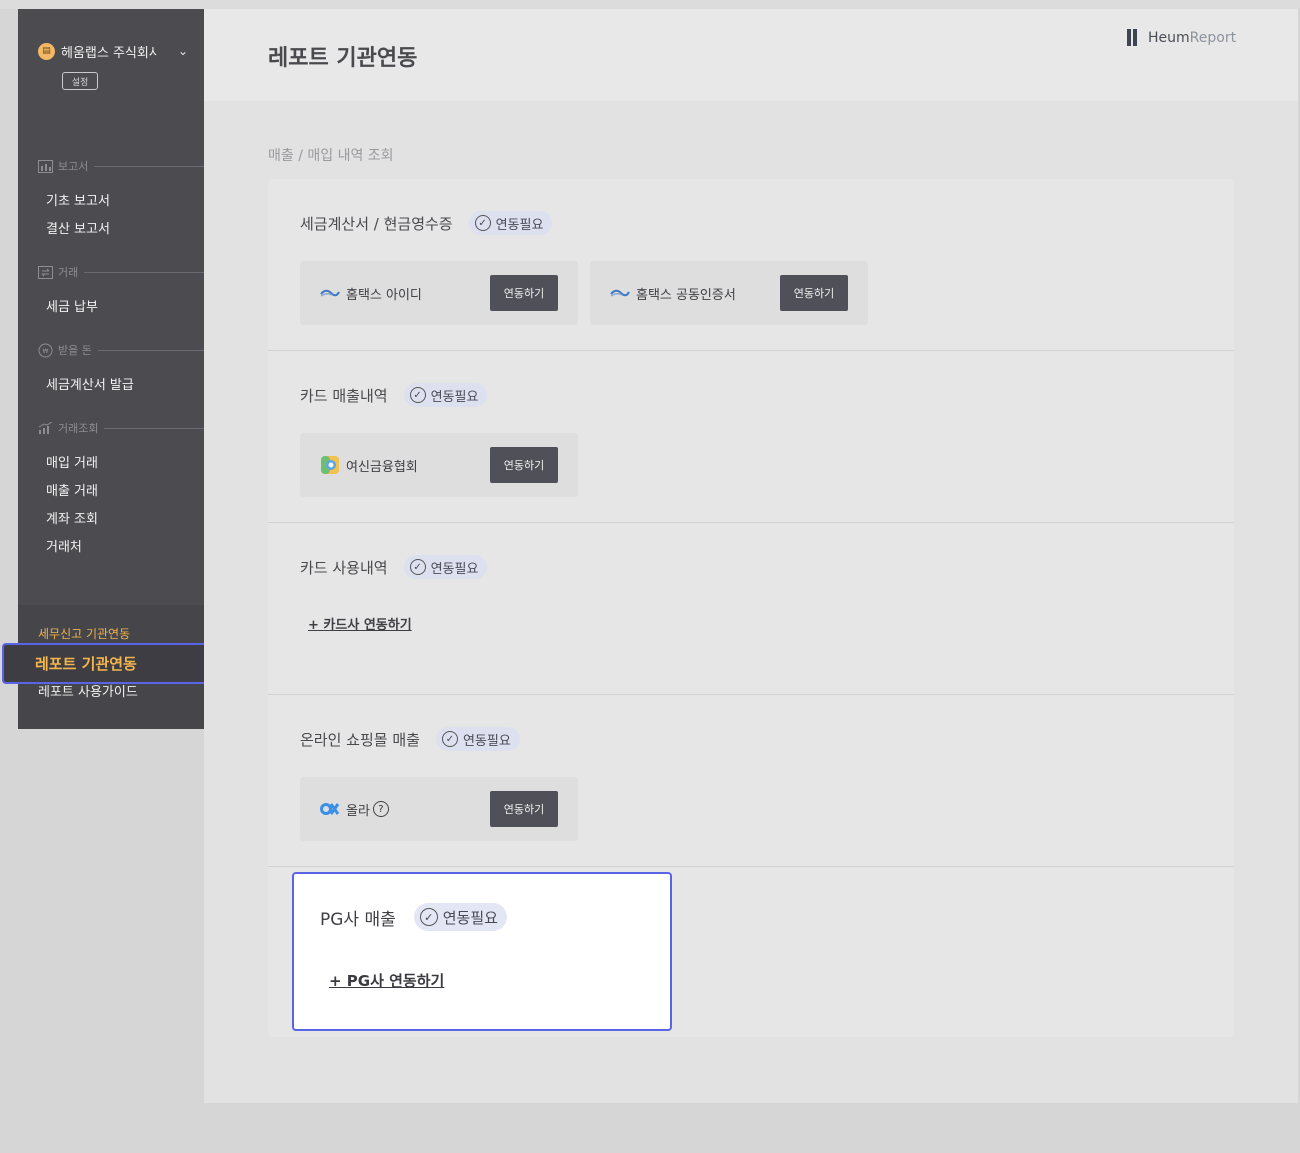 The width and height of the screenshot is (1300, 1153). I want to click on card-name: 홈택스 공동인증서, so click(686, 295).